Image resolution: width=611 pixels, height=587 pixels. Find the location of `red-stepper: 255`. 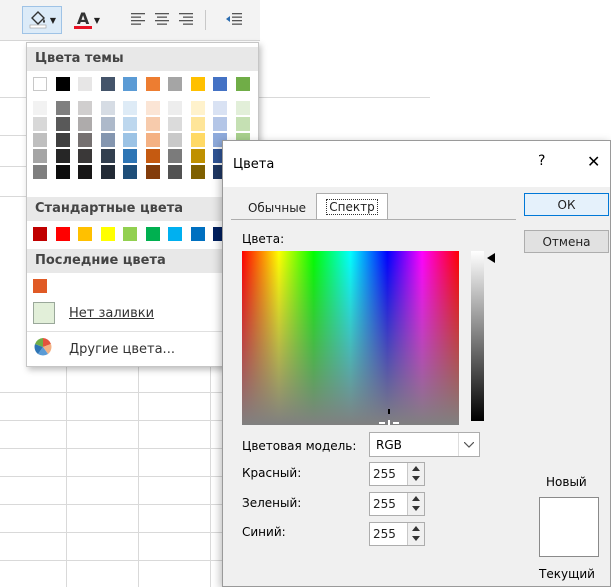

red-stepper: 255 is located at coordinates (397, 474).